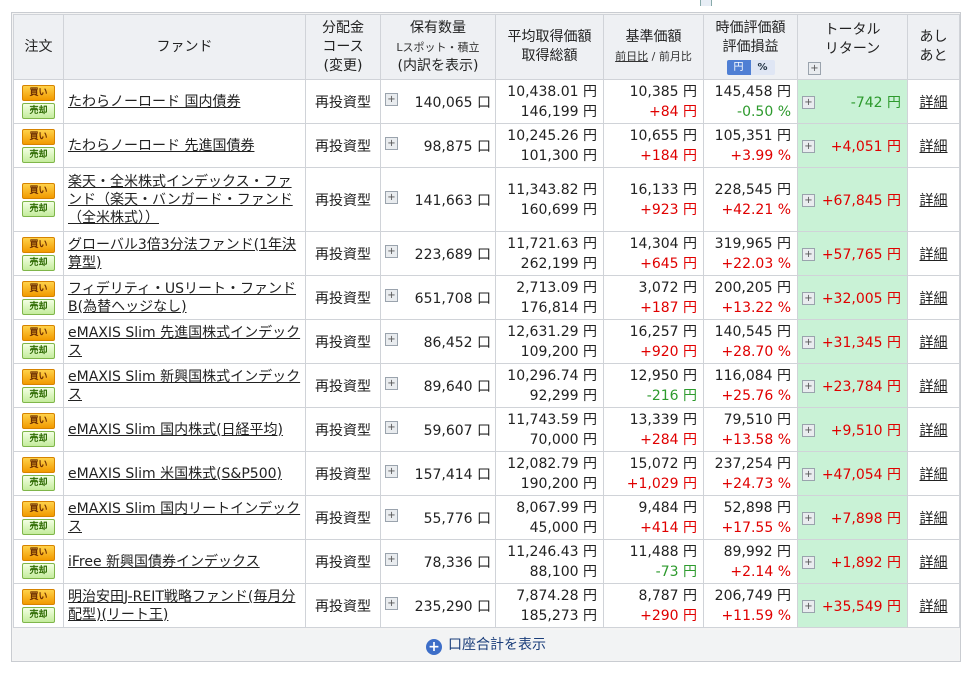 This screenshot has height=685, width=971. Describe the element at coordinates (752, 189) in the screenshot. I see `valuation-value: 228,545 円` at that location.